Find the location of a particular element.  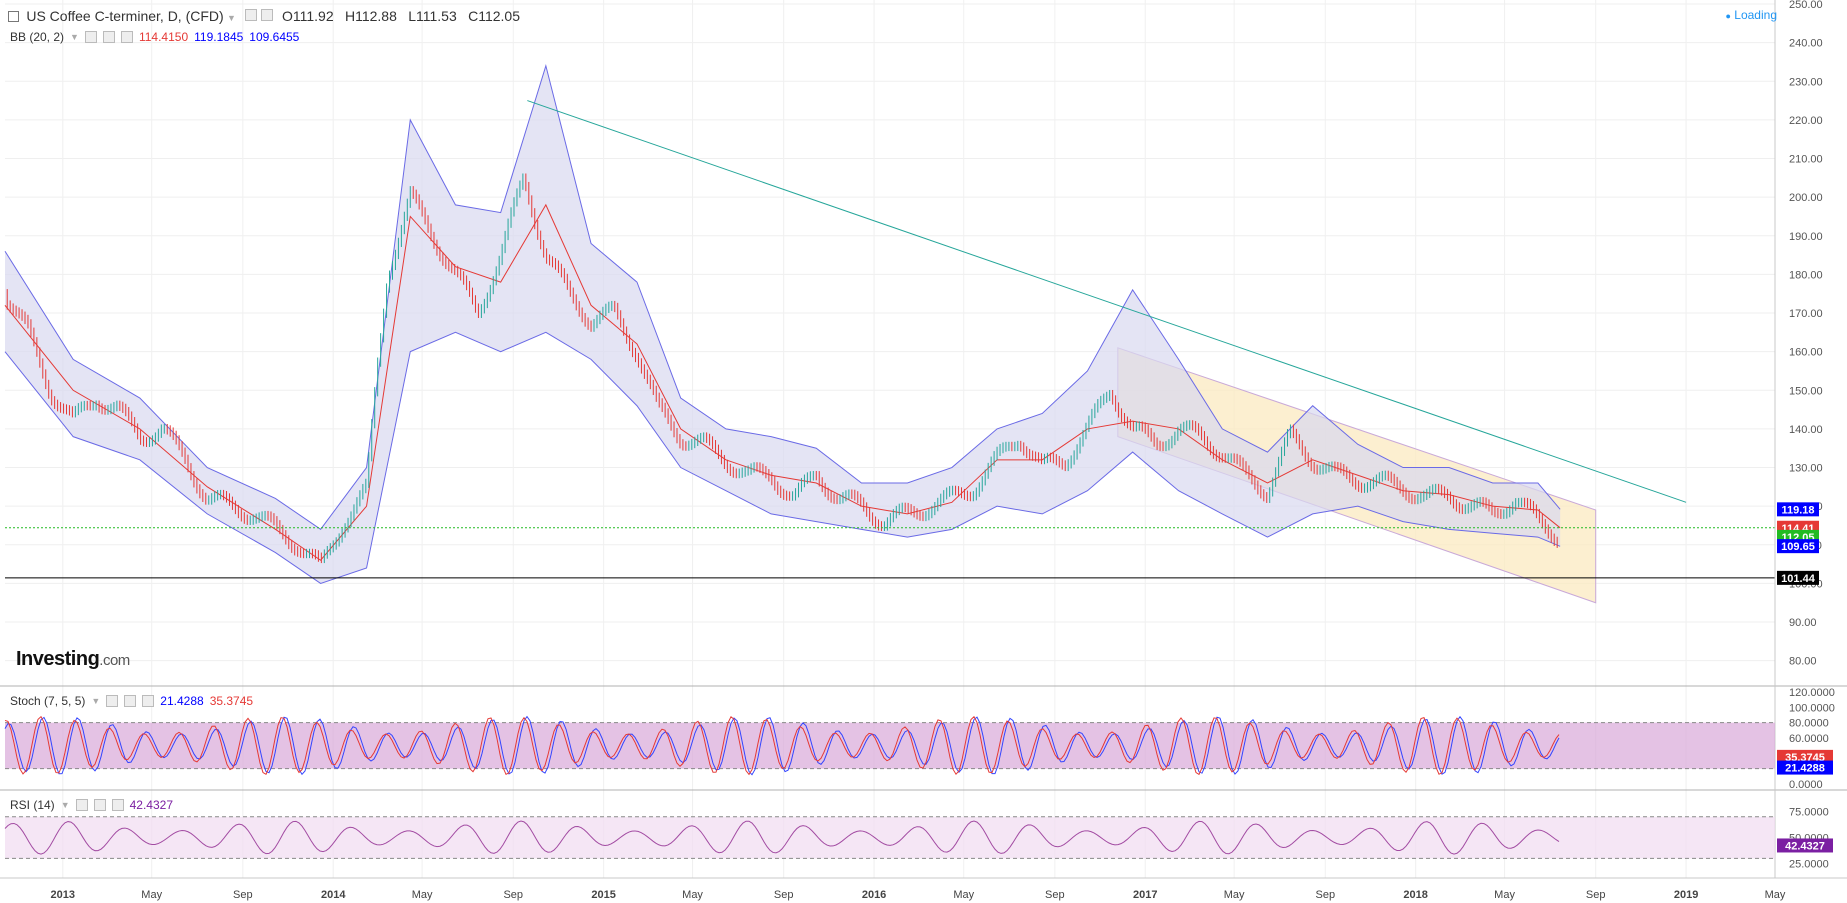

price-tick-label: 250.00 is located at coordinates (1806, 5).